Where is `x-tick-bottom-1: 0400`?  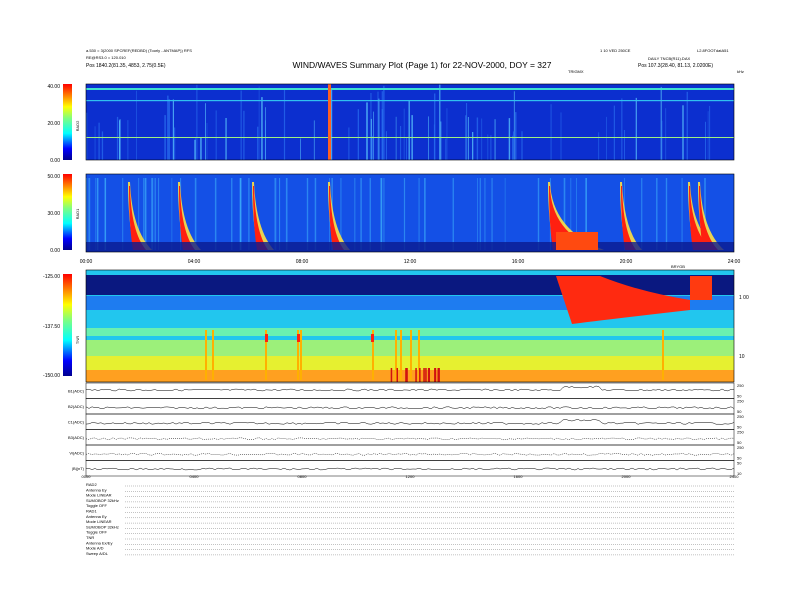 x-tick-bottom-1: 0400 is located at coordinates (195, 476).